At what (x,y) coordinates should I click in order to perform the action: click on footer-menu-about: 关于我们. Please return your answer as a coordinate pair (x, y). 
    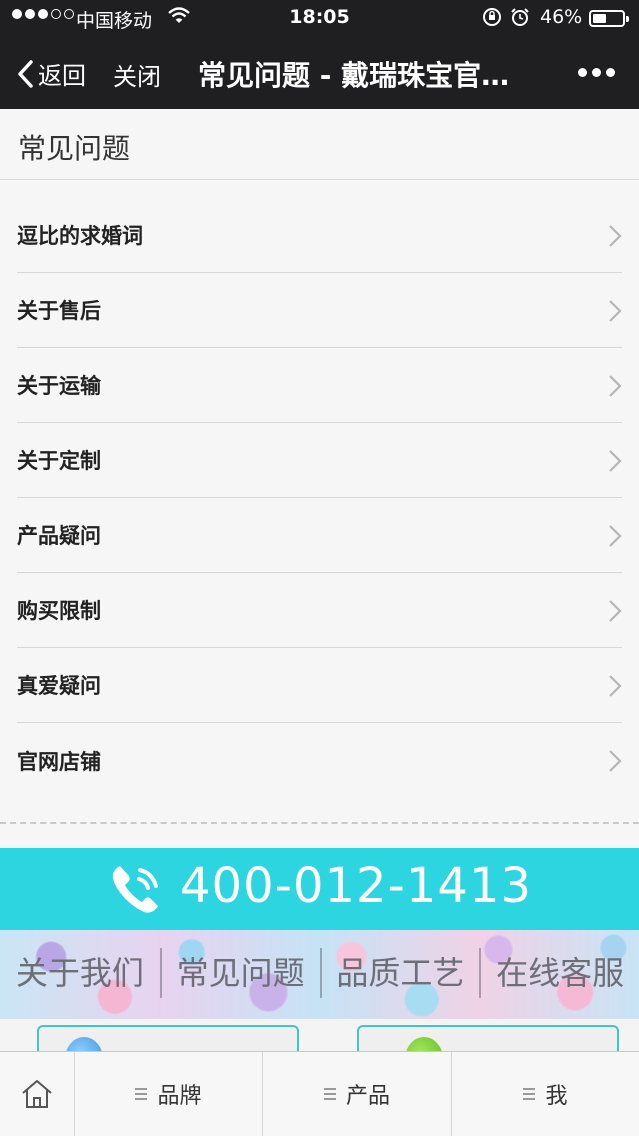
    Looking at the image, I should click on (80, 973).